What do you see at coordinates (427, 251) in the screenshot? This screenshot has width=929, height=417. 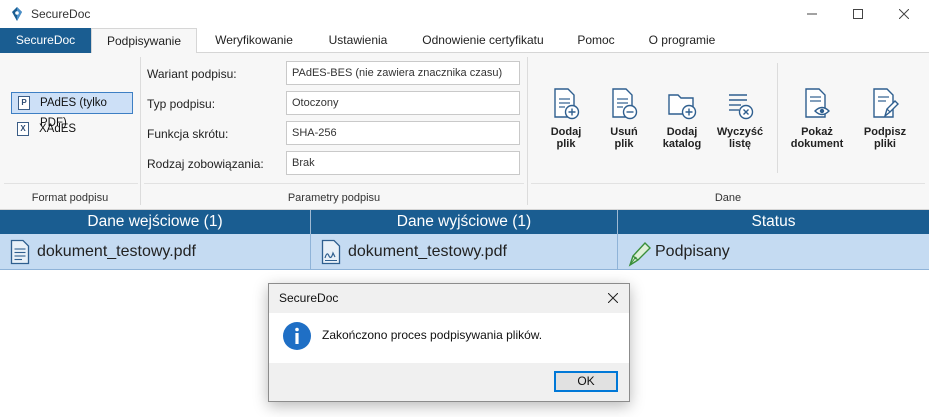 I see `output-file-name: dokument_testowy.pdf` at bounding box center [427, 251].